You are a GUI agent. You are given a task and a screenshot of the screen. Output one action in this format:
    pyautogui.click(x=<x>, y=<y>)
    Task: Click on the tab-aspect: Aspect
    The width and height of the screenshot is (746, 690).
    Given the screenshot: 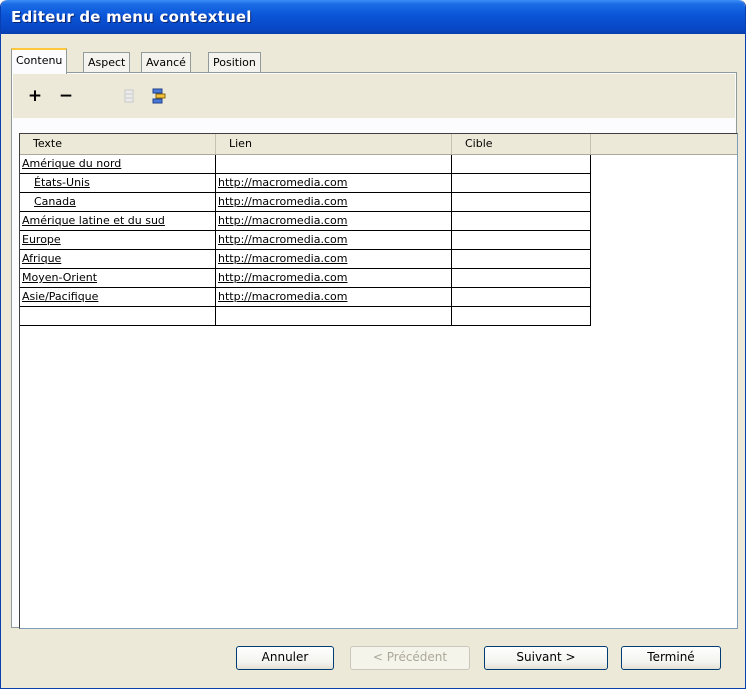 What is the action you would take?
    pyautogui.click(x=107, y=62)
    